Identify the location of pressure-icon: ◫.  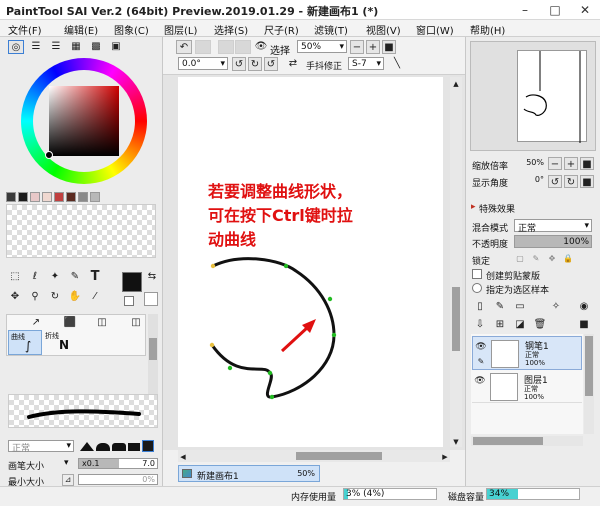
(136, 322).